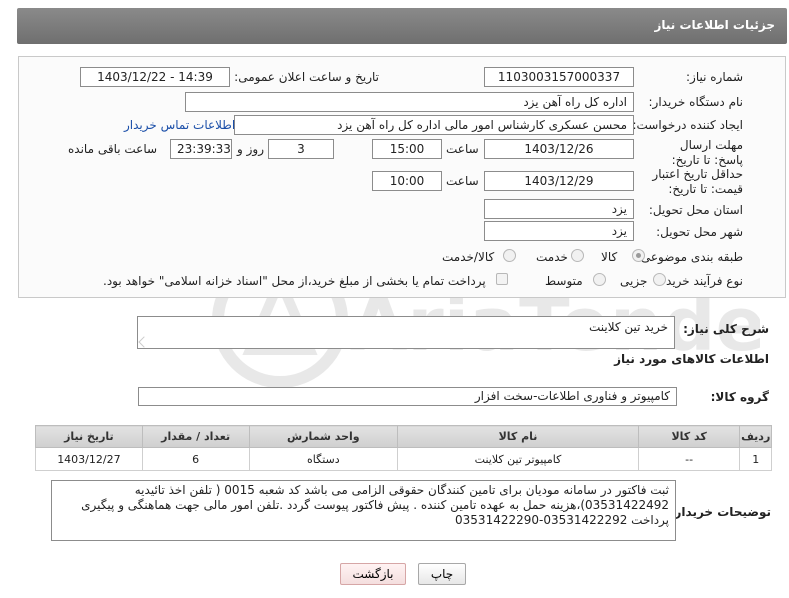 This screenshot has width=789, height=598. What do you see at coordinates (407, 181) in the screenshot?
I see `price-validity-time-field: 10:00` at bounding box center [407, 181].